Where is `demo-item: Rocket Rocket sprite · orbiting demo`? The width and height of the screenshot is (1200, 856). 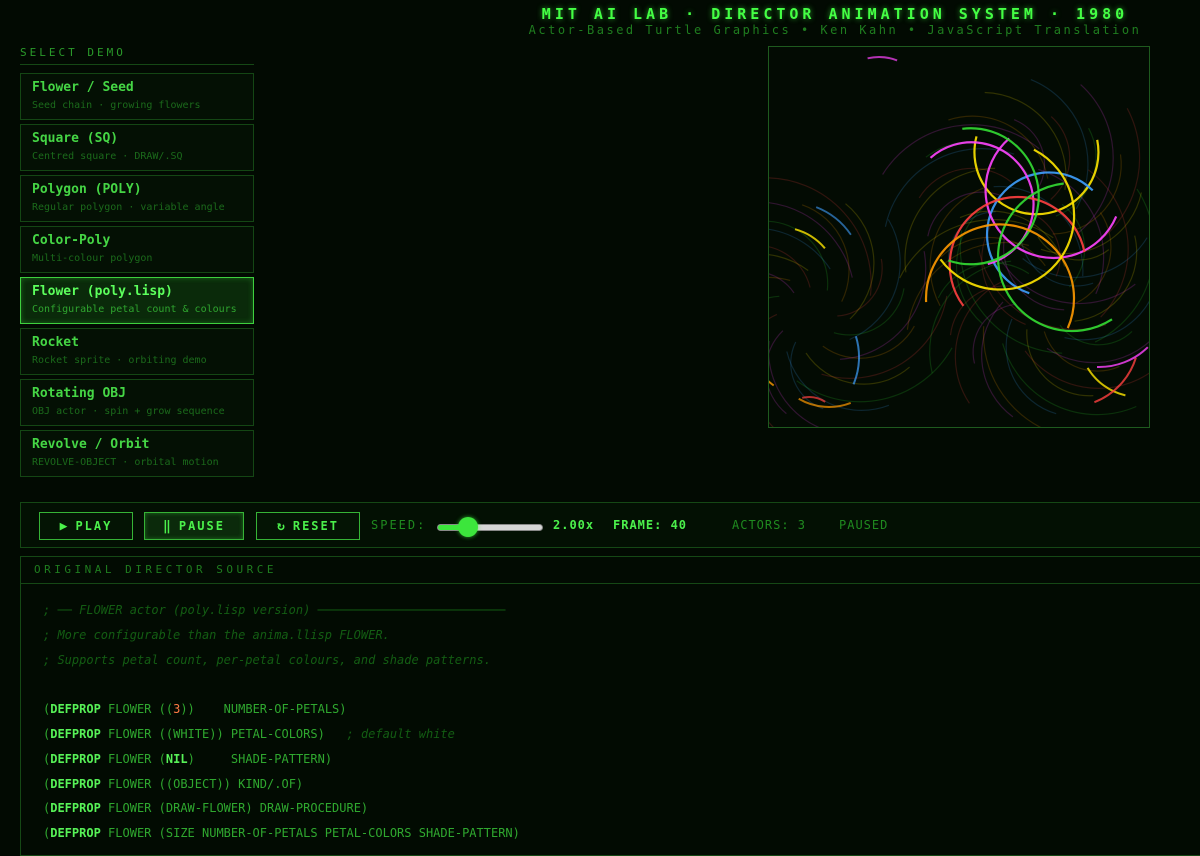
demo-item: Rocket Rocket sprite · orbiting demo is located at coordinates (137, 351).